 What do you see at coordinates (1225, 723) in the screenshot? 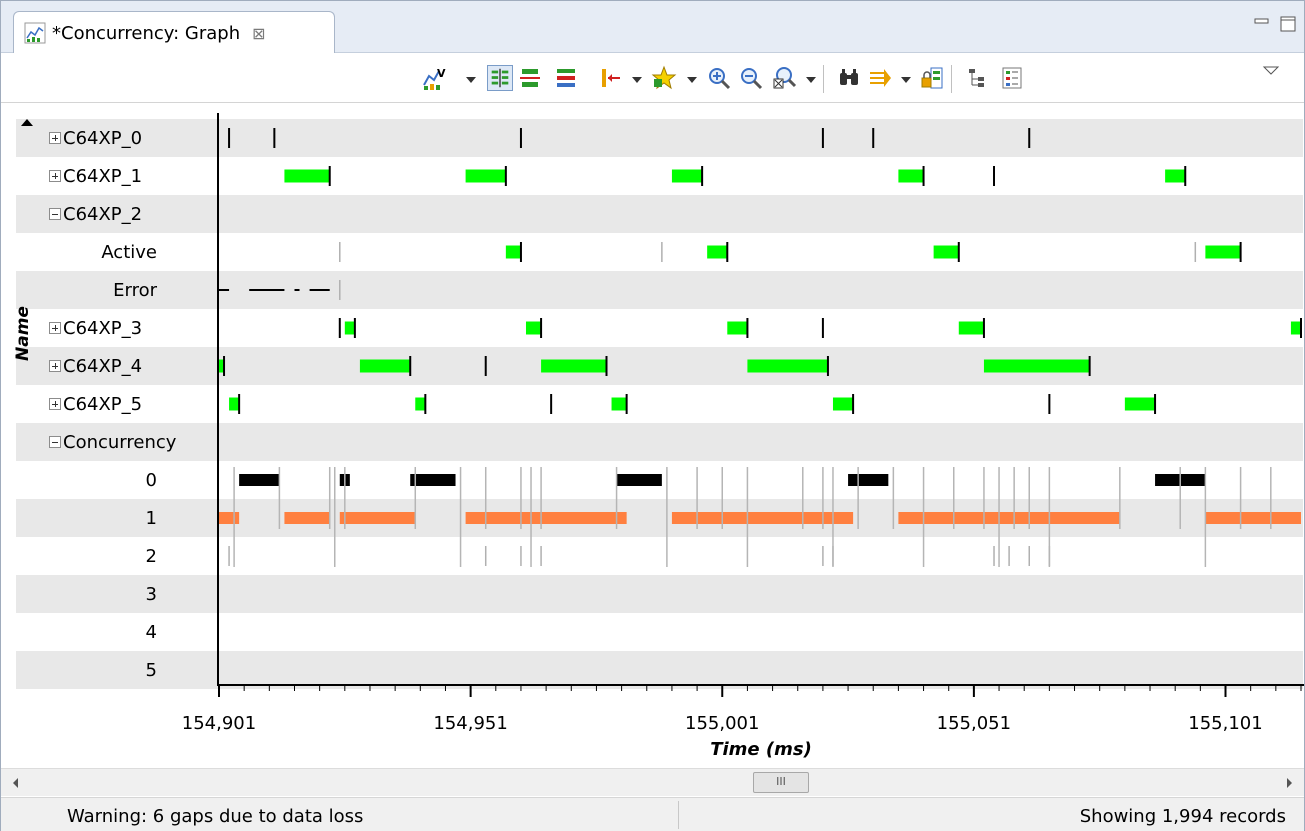
I see `x-tick-label: 155,101` at bounding box center [1225, 723].